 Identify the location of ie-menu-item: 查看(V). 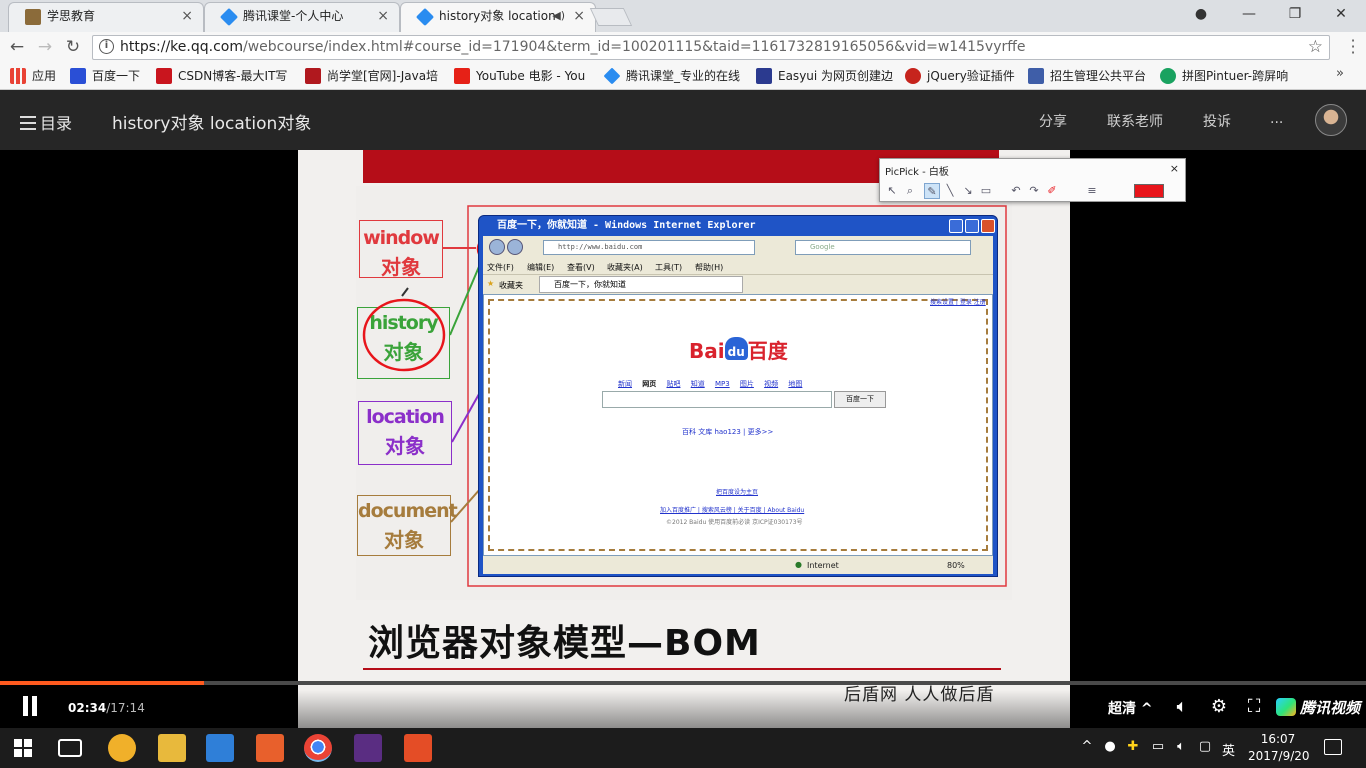
(581, 267).